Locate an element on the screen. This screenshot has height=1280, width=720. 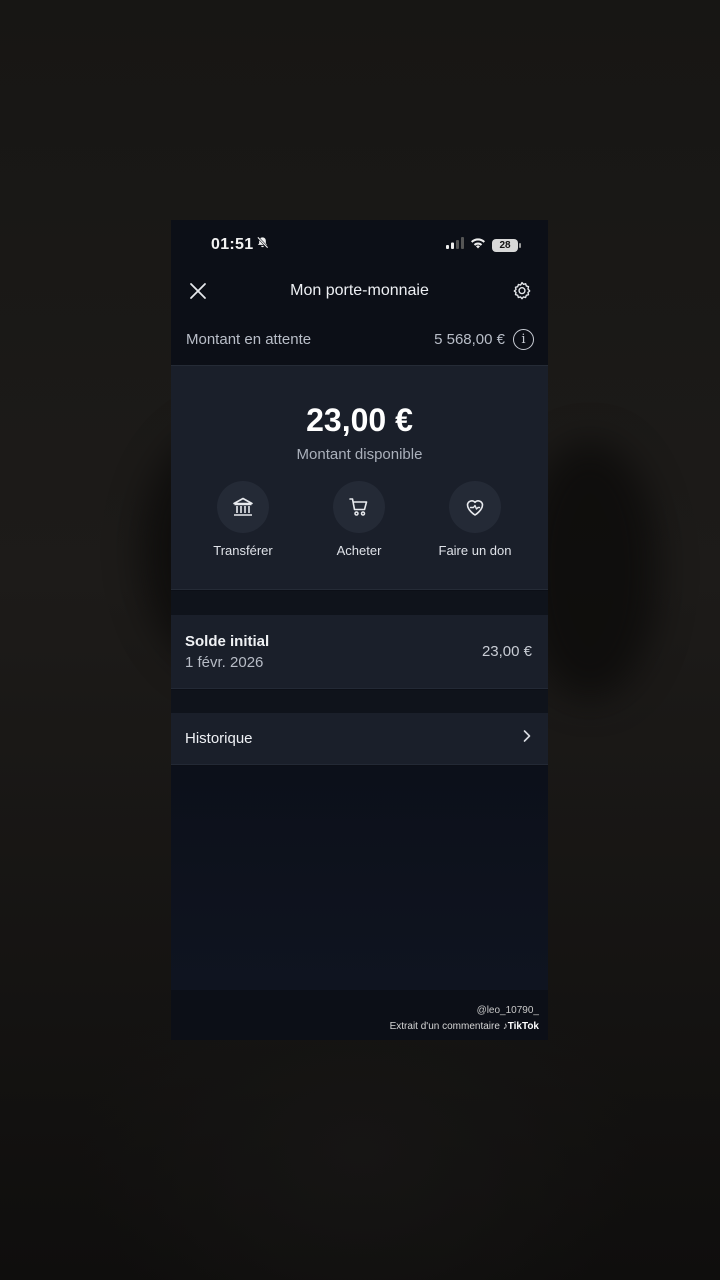
available-amount-label: Montant disponible is located at coordinates (359, 454).